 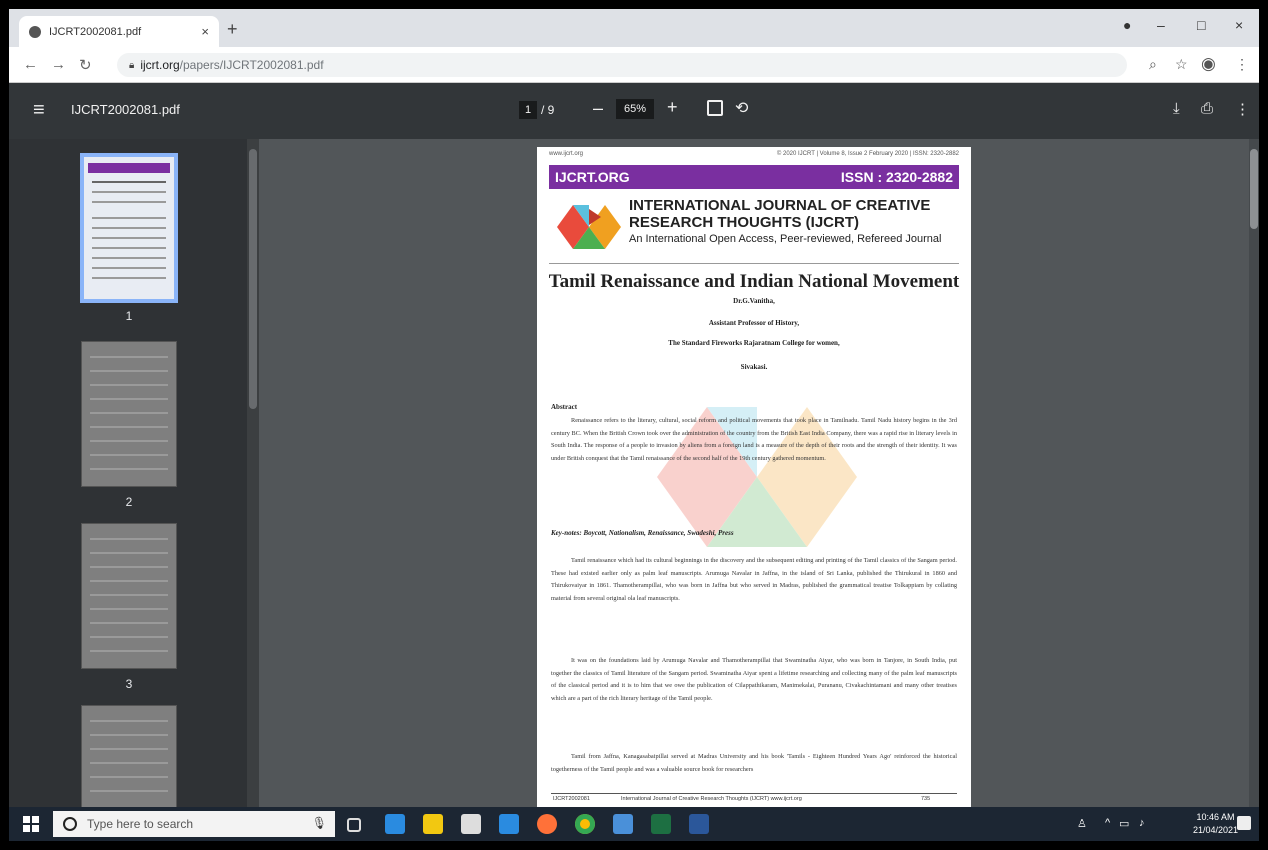 What do you see at coordinates (1124, 823) in the screenshot?
I see `network-icon: ▭` at bounding box center [1124, 823].